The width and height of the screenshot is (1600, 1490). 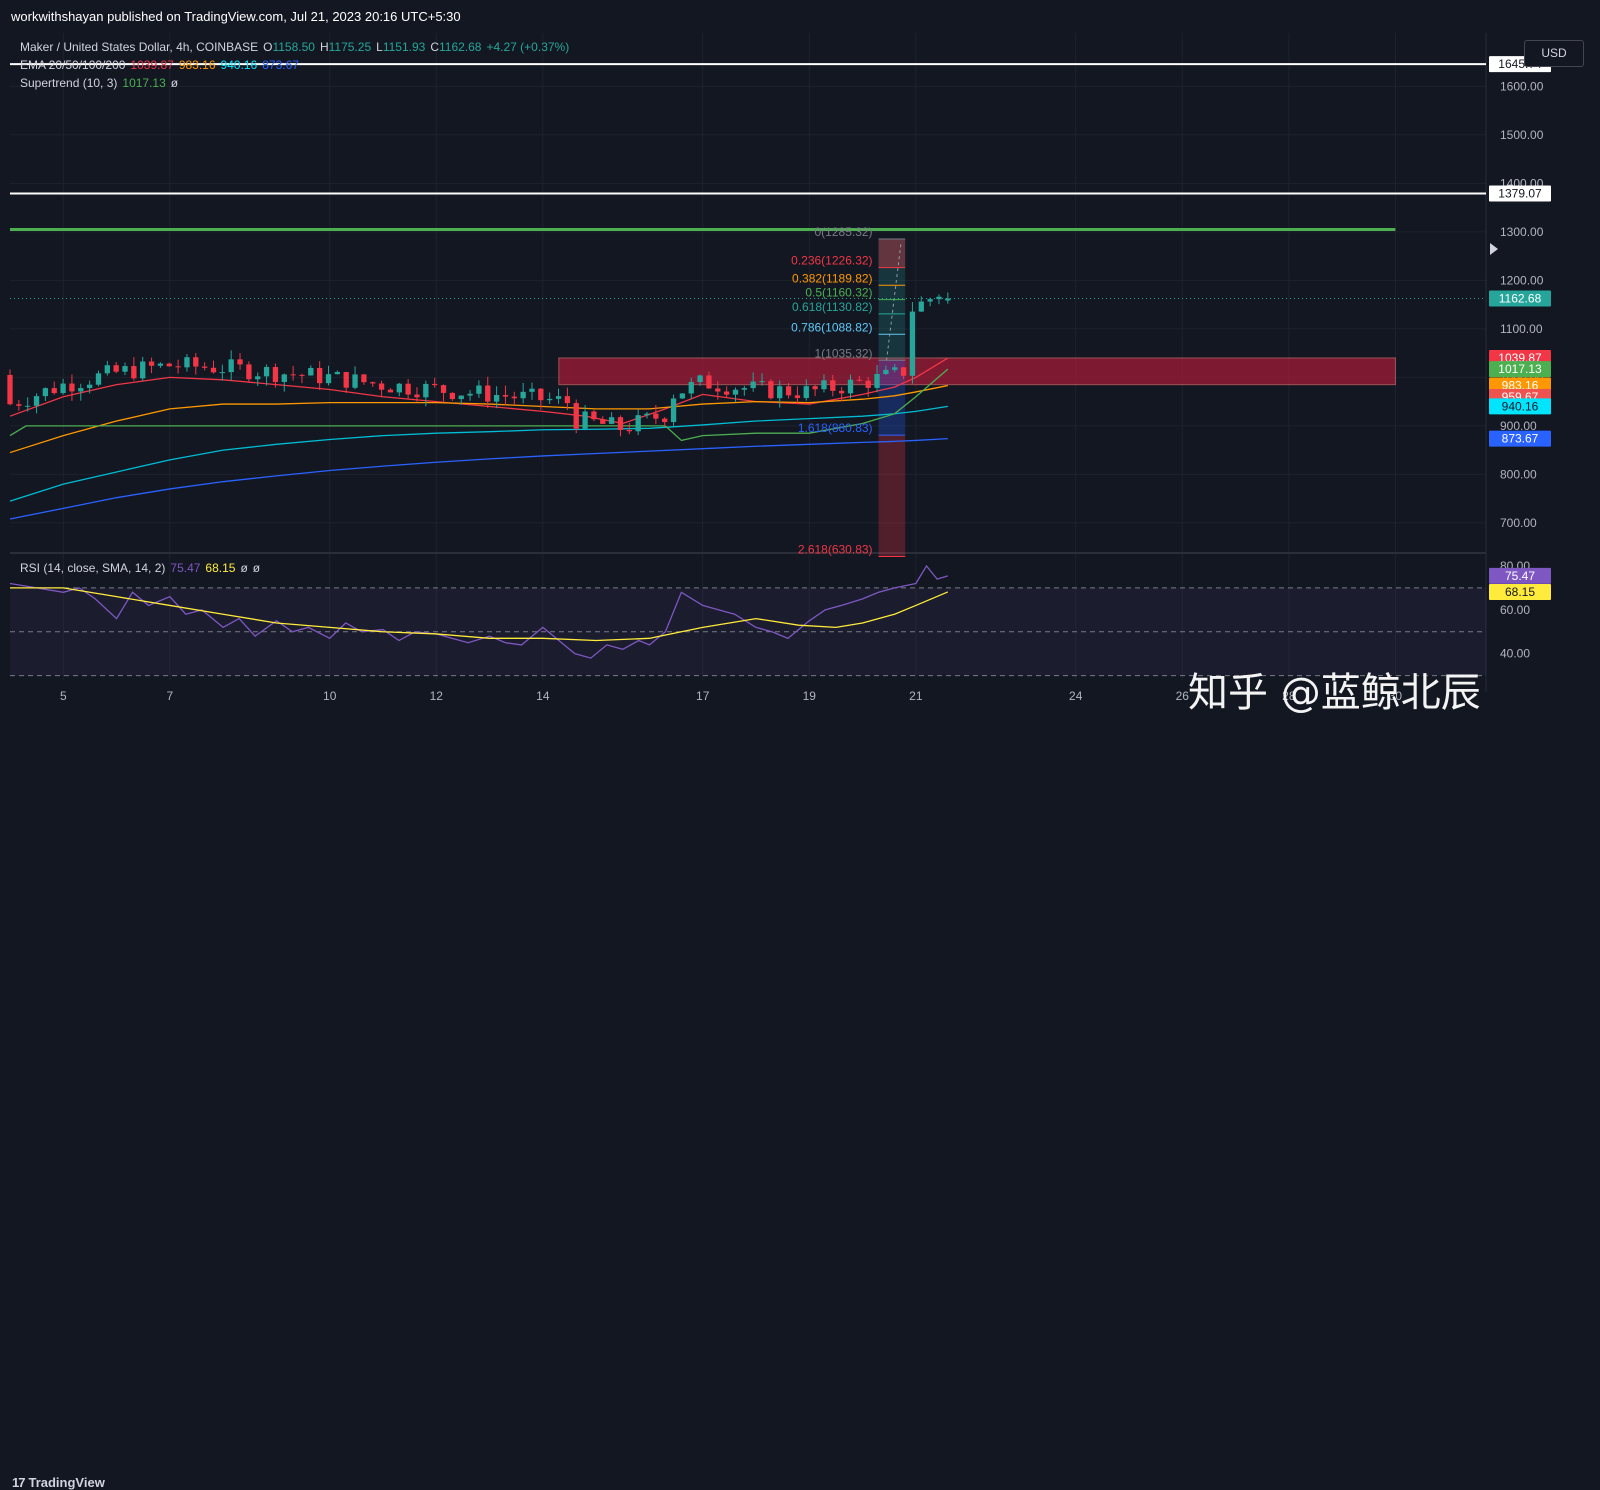 I want to click on fib-label: 0.786(1088.82), so click(x=831, y=327).